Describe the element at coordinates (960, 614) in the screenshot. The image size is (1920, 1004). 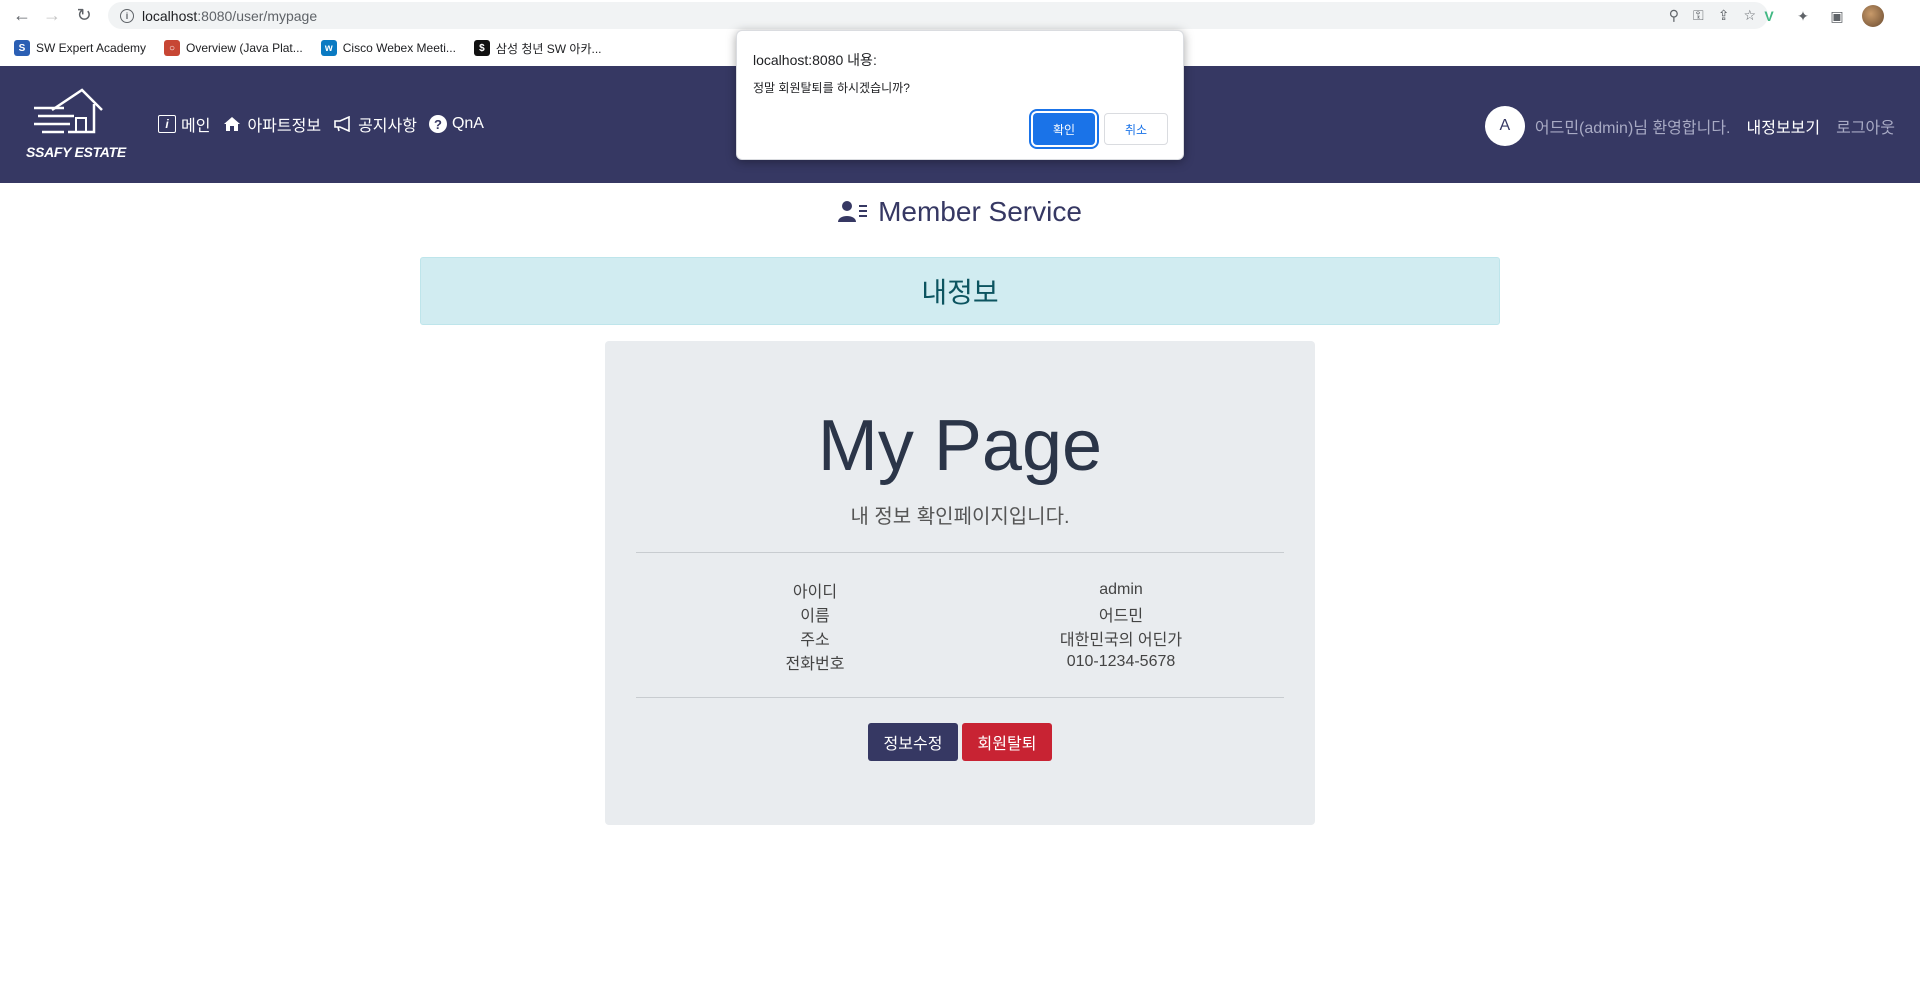
I see `info-row-name: 이름 어드민` at that location.